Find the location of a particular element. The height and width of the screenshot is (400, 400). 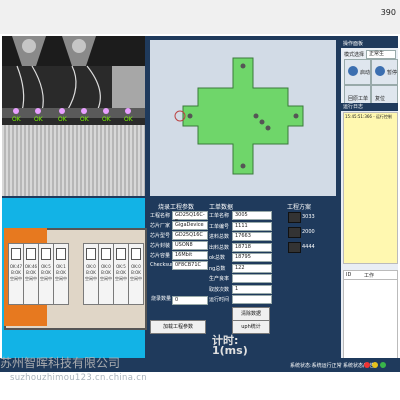

chip-diagram is located at coordinates (239, 116).